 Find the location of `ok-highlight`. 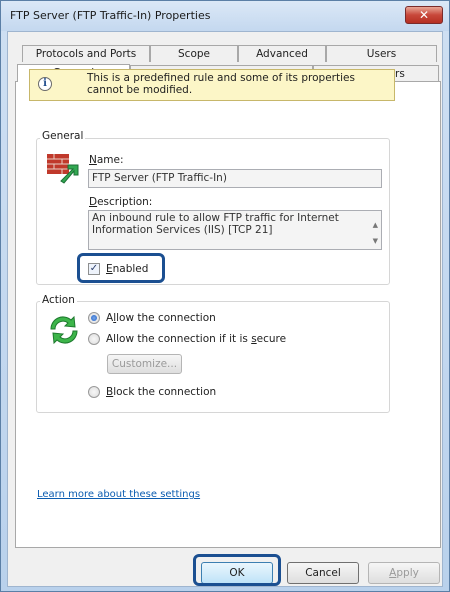

ok-highlight is located at coordinates (237, 570).